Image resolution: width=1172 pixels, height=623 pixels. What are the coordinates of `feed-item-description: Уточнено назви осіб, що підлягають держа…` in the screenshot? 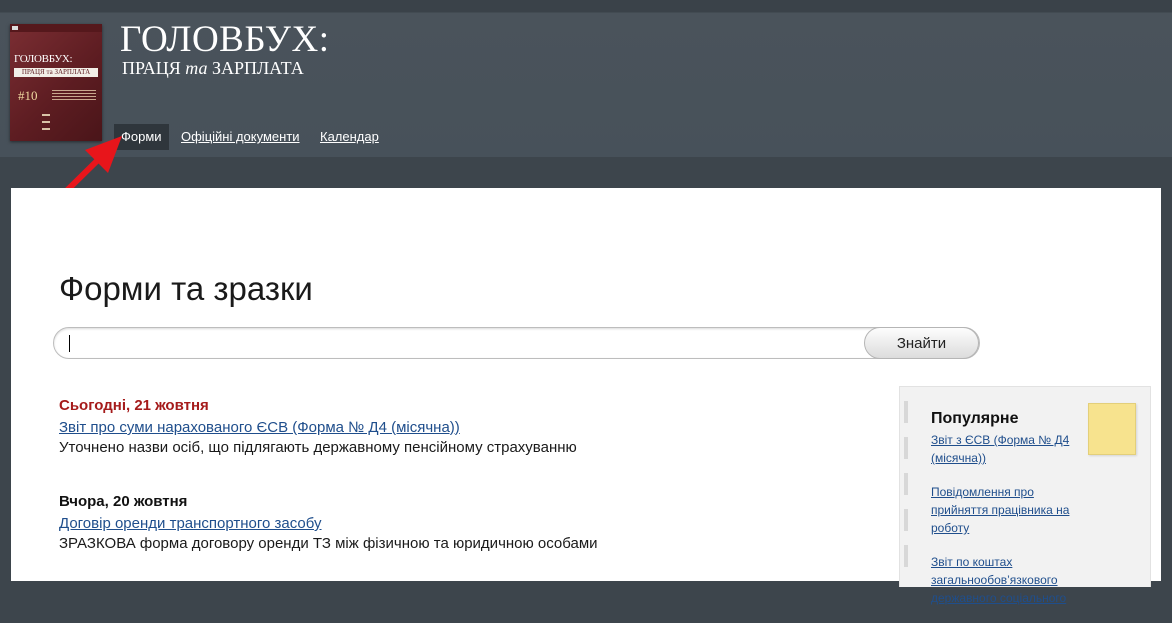 It's located at (318, 447).